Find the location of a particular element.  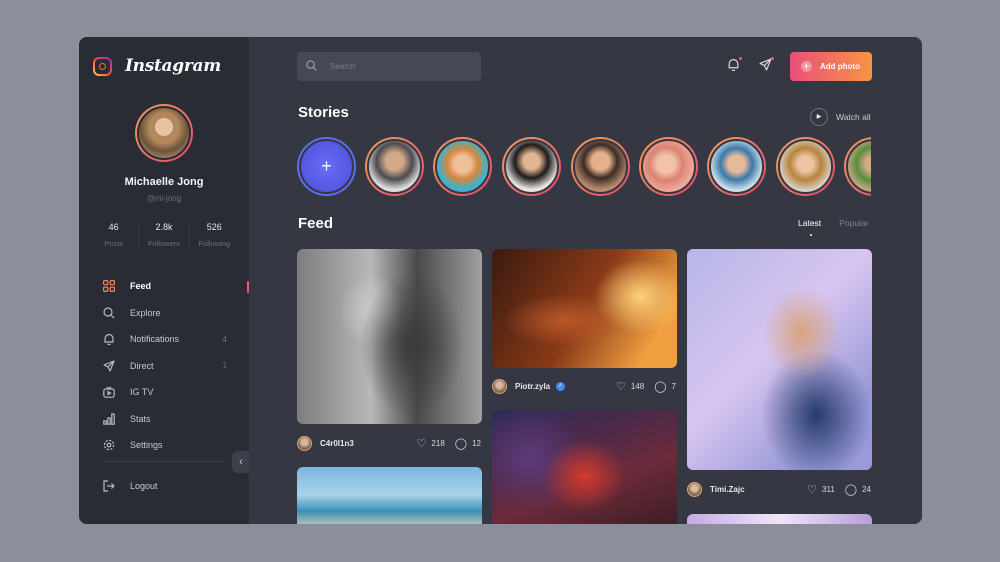

sidebar-item-direct: Direct 1 is located at coordinates (164, 366).